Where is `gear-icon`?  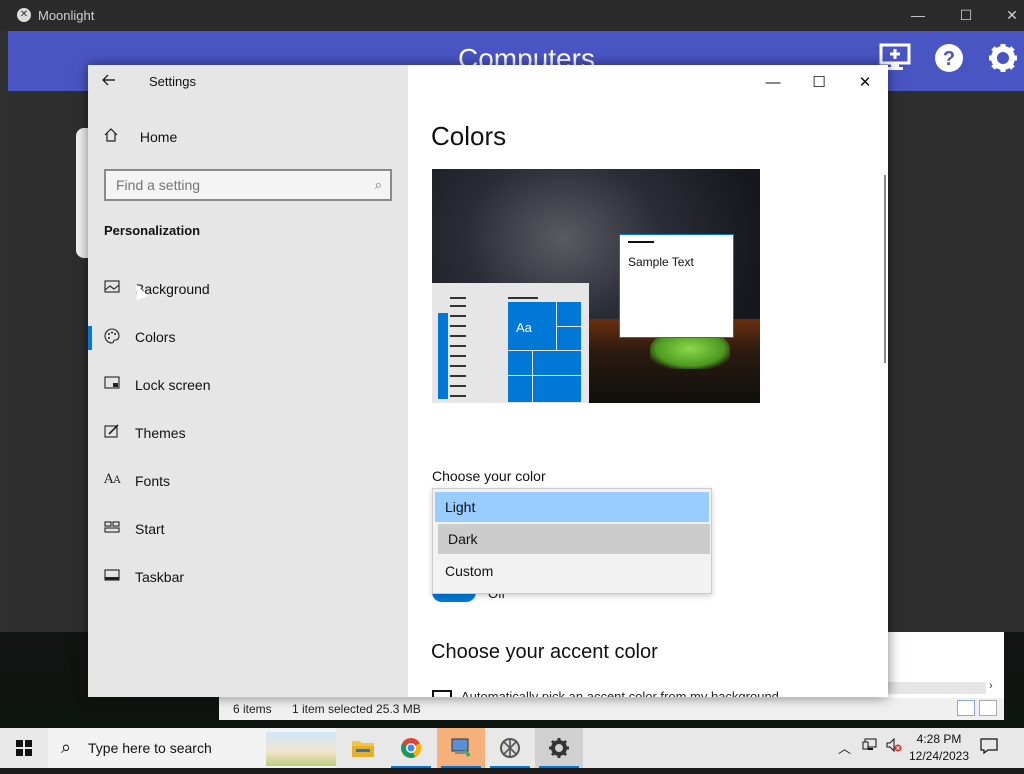 gear-icon is located at coordinates (1003, 60).